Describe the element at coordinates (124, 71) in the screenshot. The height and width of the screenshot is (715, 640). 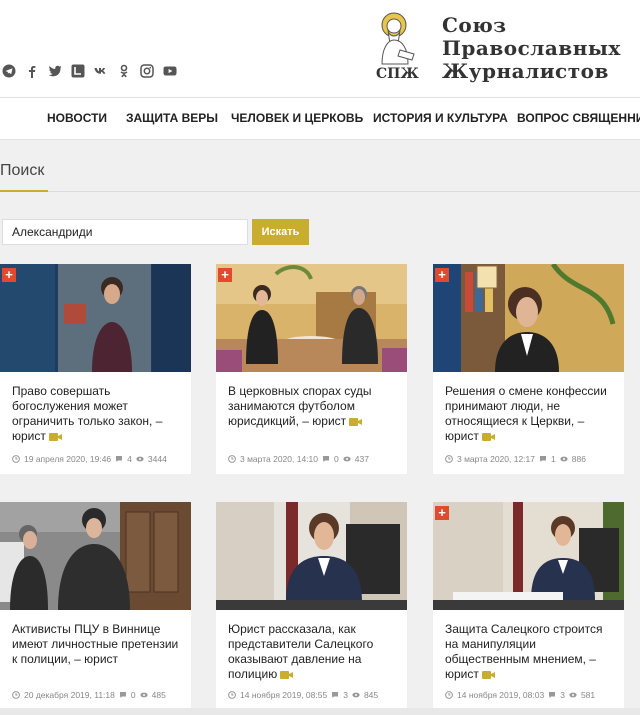
I see `odnoklassniki-icon` at that location.